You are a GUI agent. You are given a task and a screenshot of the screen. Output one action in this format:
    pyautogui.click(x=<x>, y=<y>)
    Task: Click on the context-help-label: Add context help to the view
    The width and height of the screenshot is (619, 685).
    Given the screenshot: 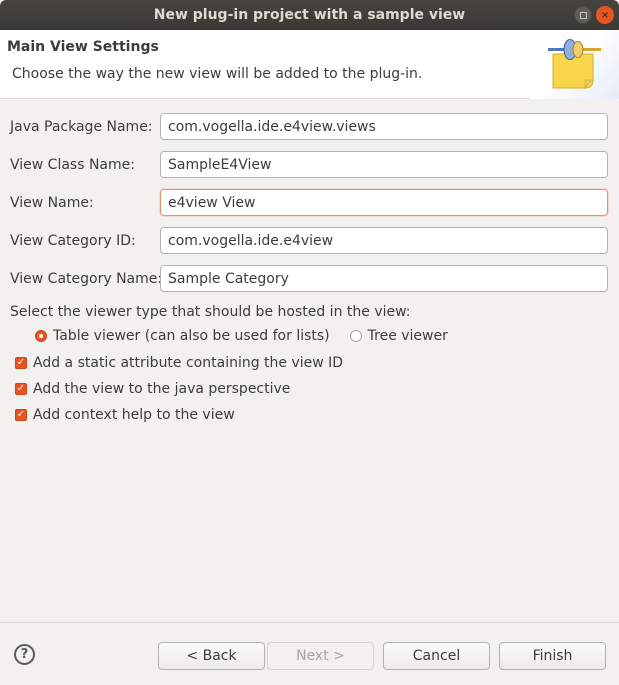 What is the action you would take?
    pyautogui.click(x=134, y=415)
    